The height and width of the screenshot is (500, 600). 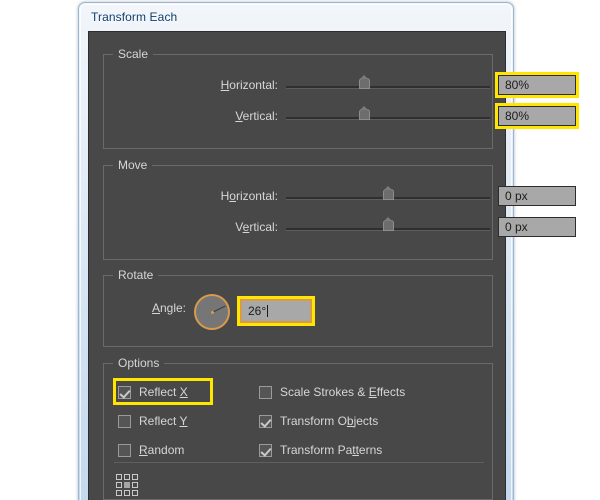 I want to click on checkbox-reflect-x: Reflect X, so click(x=153, y=392).